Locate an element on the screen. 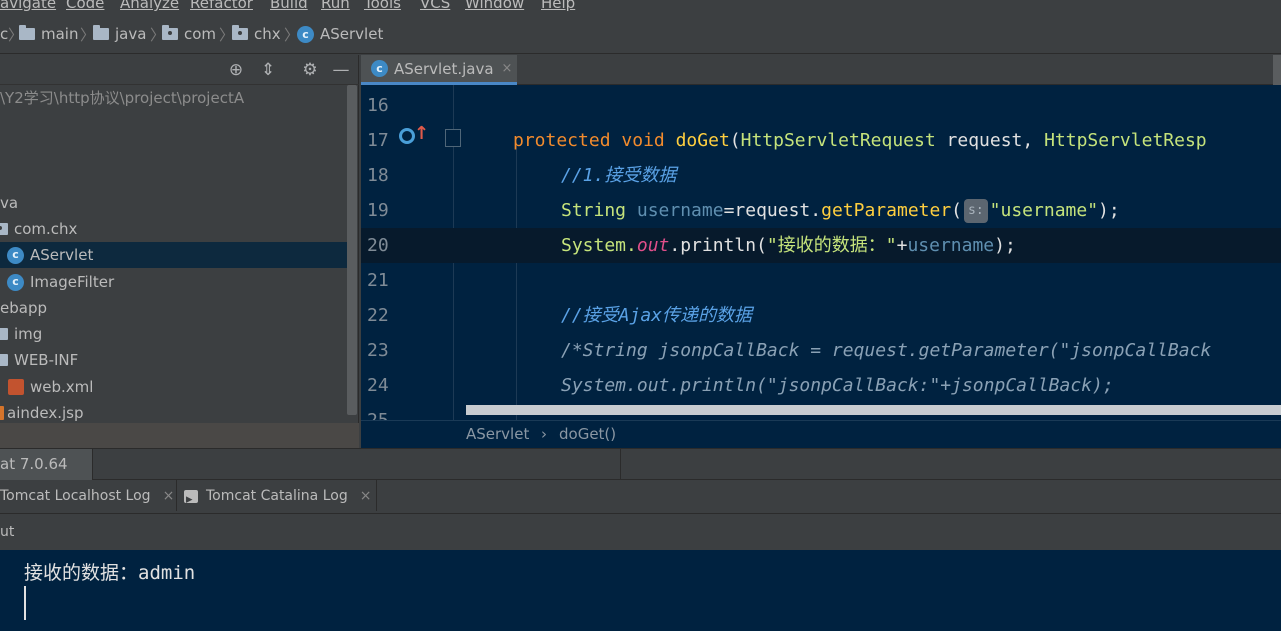 The height and width of the screenshot is (631, 1281). crumb-java: java is located at coordinates (119, 34).